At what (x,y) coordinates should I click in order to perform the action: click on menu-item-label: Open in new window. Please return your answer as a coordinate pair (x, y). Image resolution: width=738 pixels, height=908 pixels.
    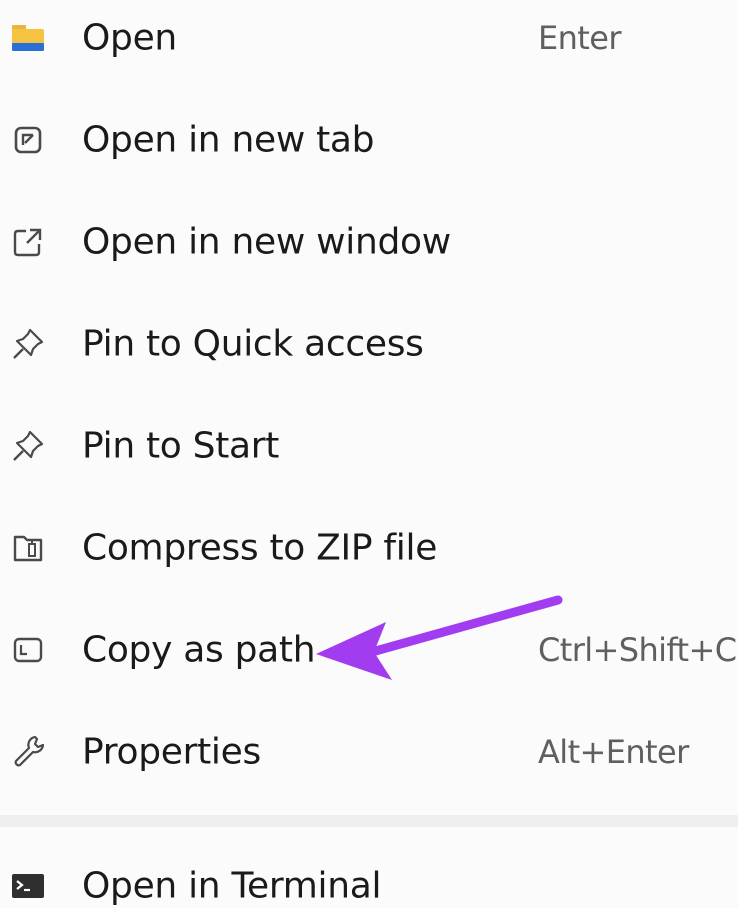
    Looking at the image, I should click on (266, 242).